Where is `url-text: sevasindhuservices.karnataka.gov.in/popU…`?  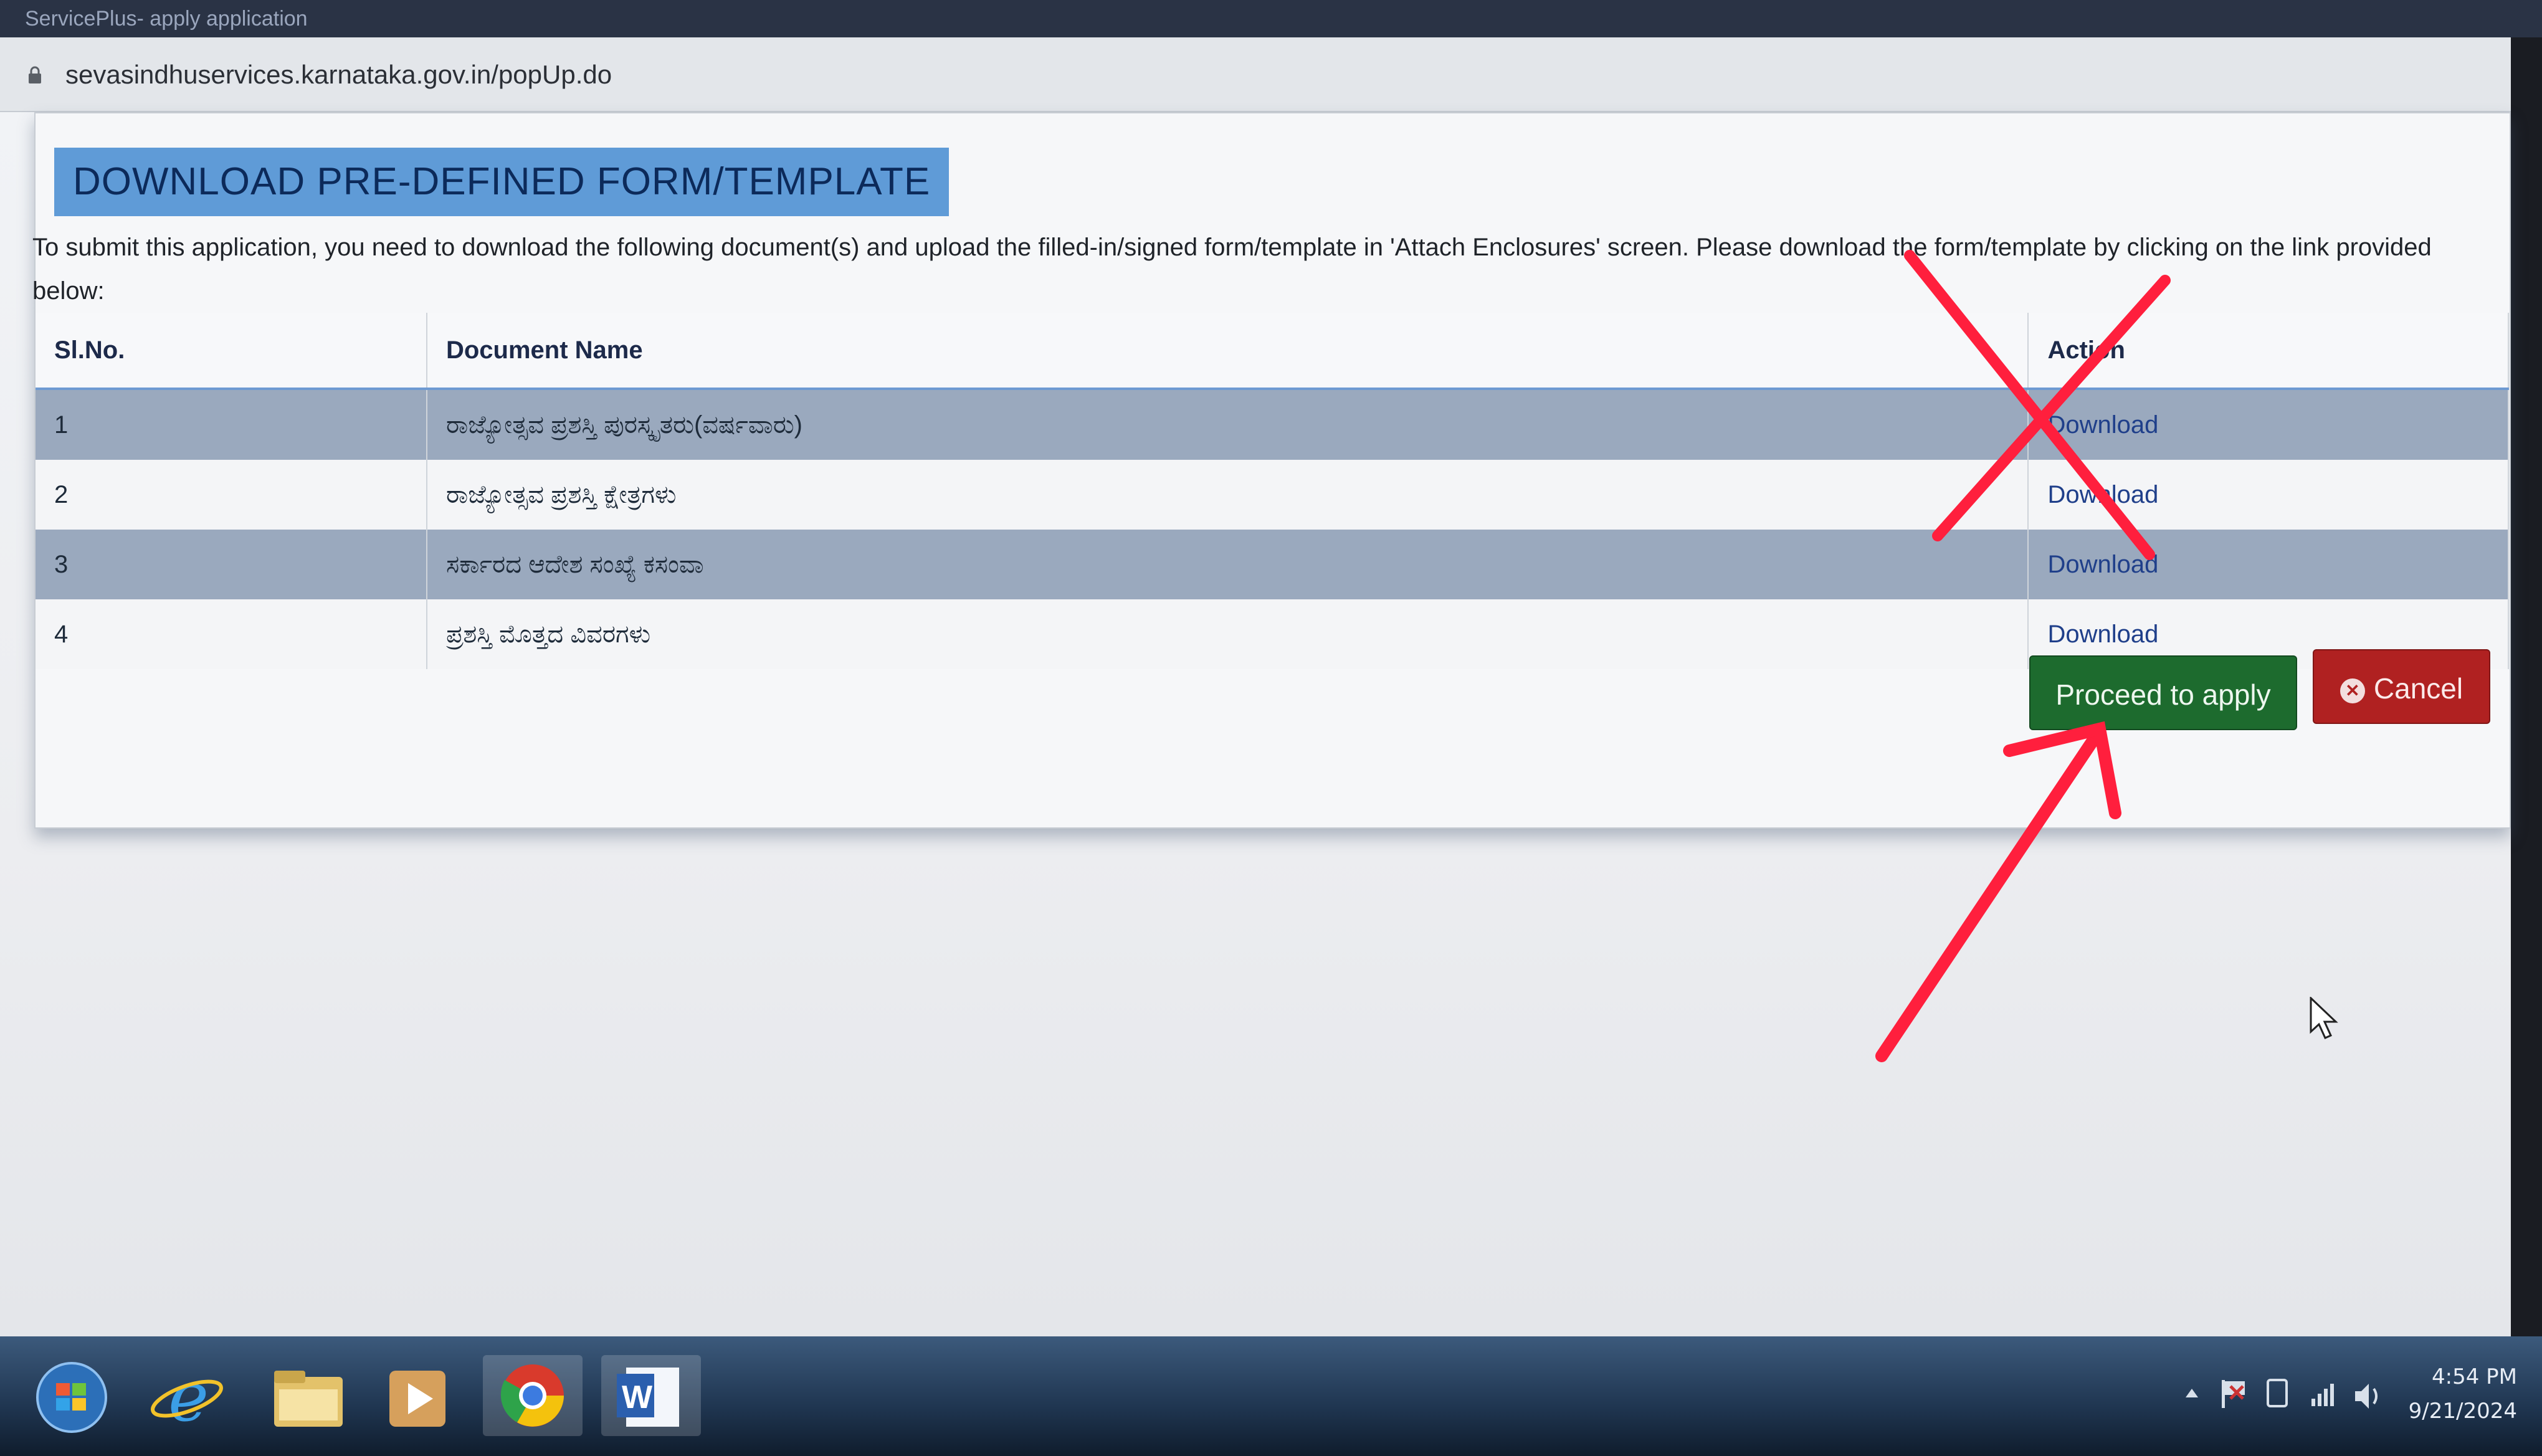
url-text: sevasindhuservices.karnataka.gov.in/popU… is located at coordinates (338, 75).